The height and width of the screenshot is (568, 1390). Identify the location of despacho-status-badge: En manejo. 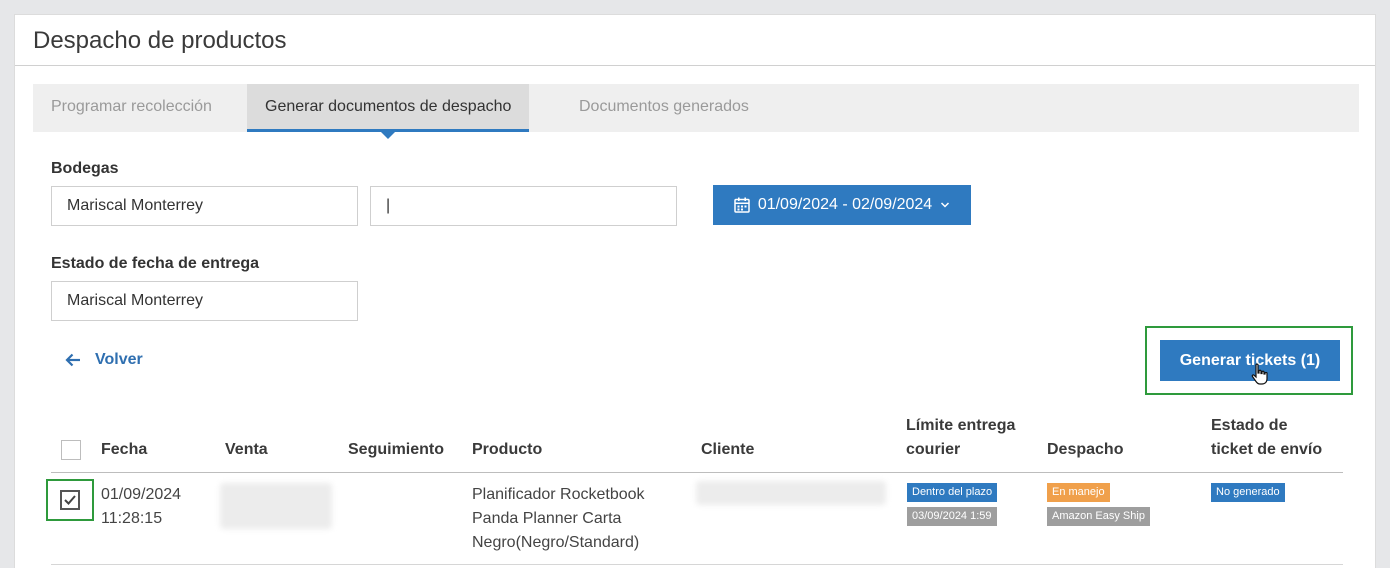
(1078, 492).